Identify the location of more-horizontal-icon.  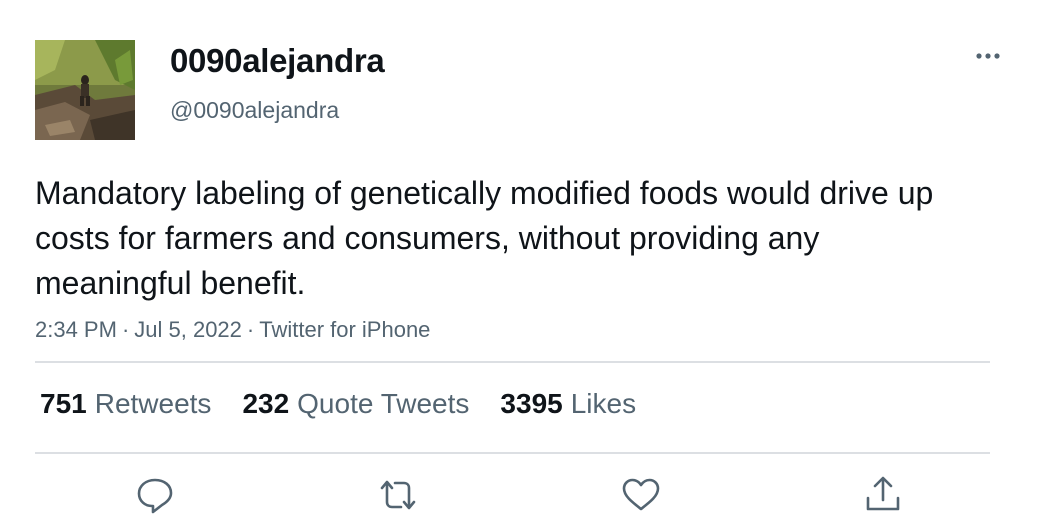
(988, 56).